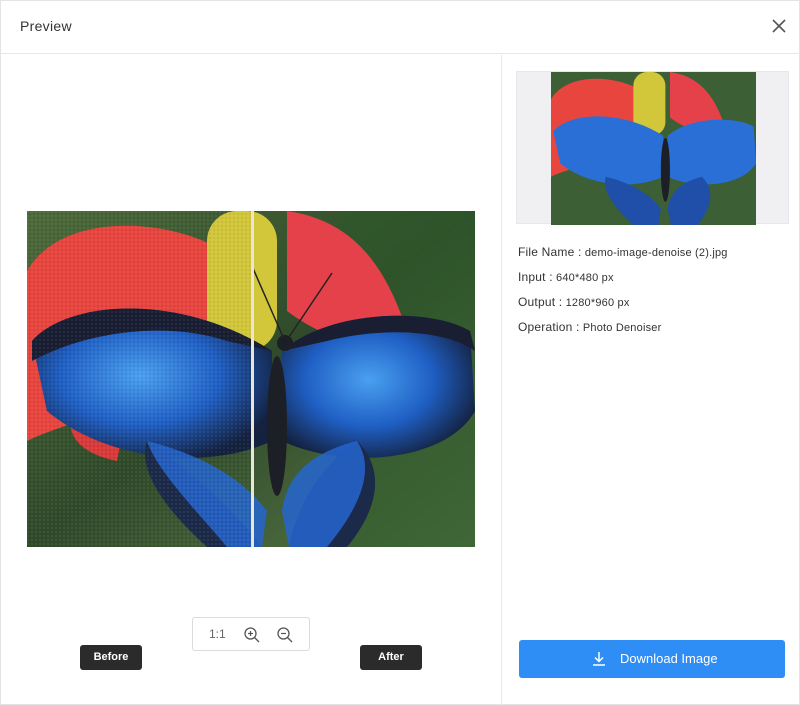  Describe the element at coordinates (400, 27) in the screenshot. I see `dialog-header: Preview` at that location.